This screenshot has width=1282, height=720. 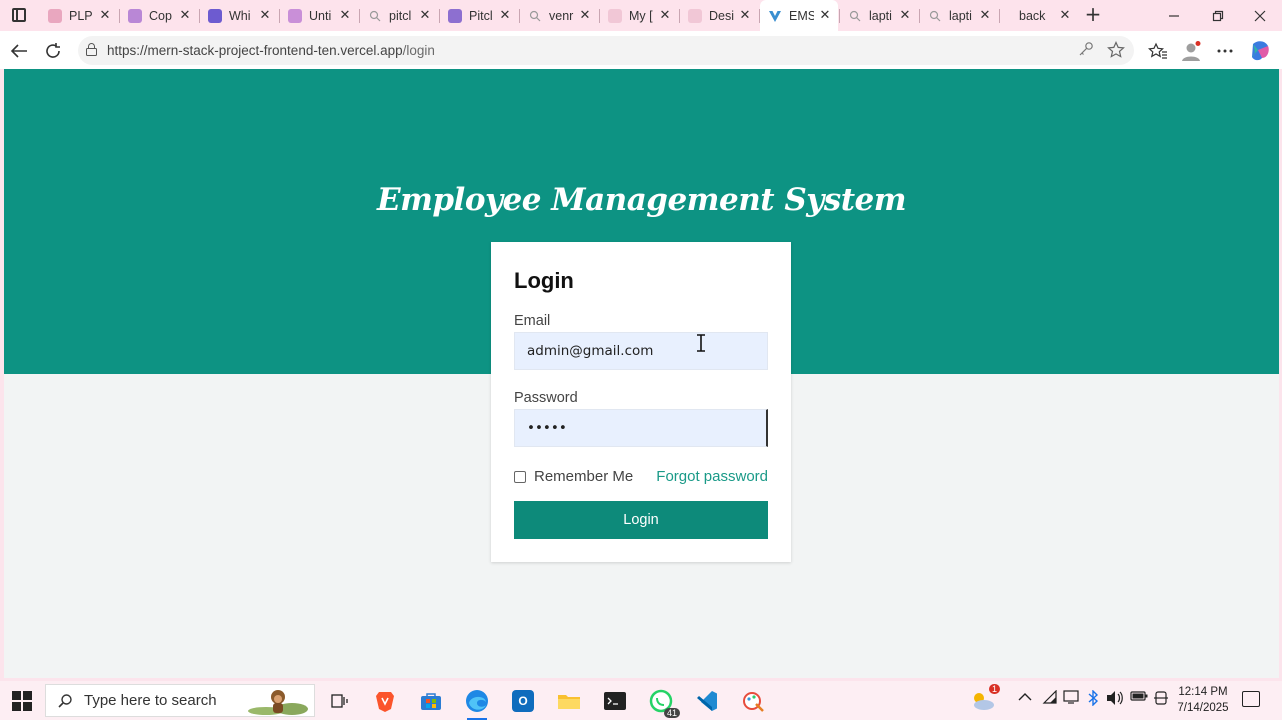 What do you see at coordinates (1161, 700) in the screenshot?
I see `device-icon` at bounding box center [1161, 700].